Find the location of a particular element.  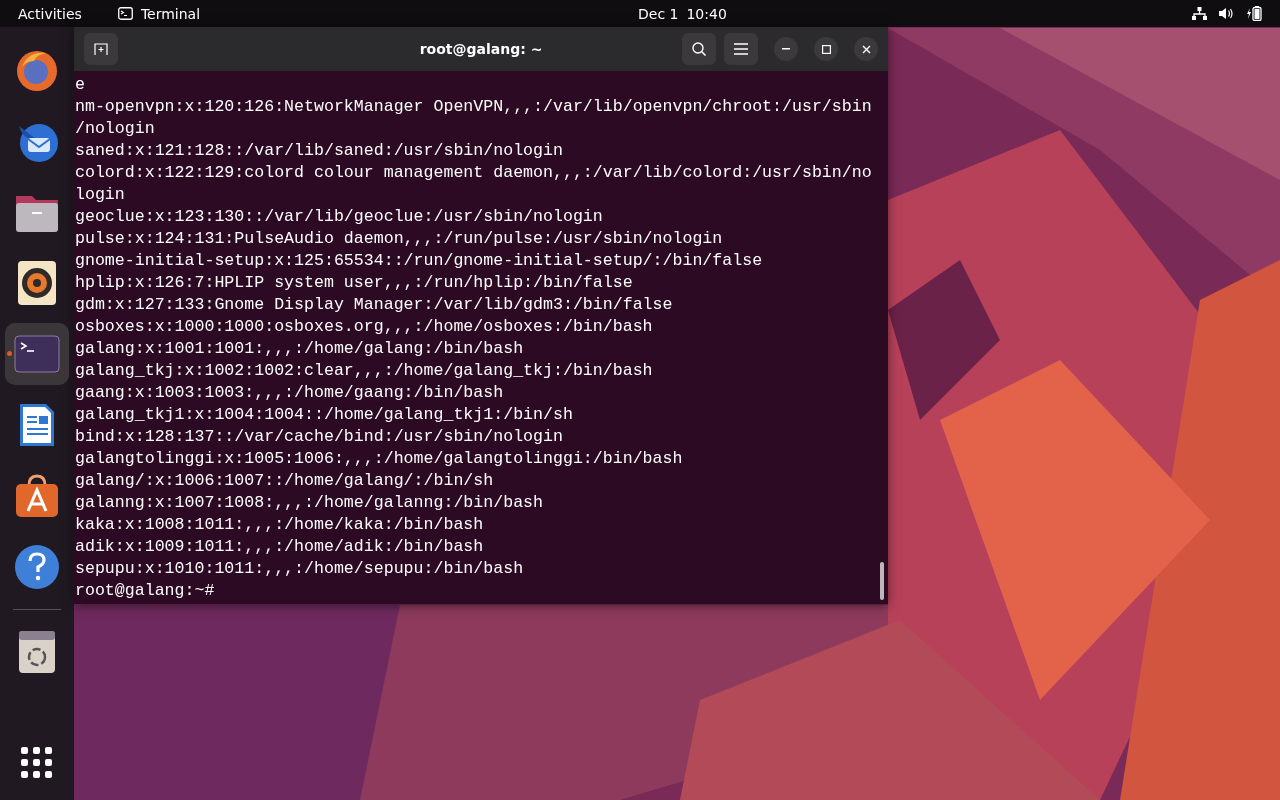

terminal-line: geoclue:x:123:130::/var/lib/geoclue:/usr/sbin/nologin is located at coordinates (339, 217).